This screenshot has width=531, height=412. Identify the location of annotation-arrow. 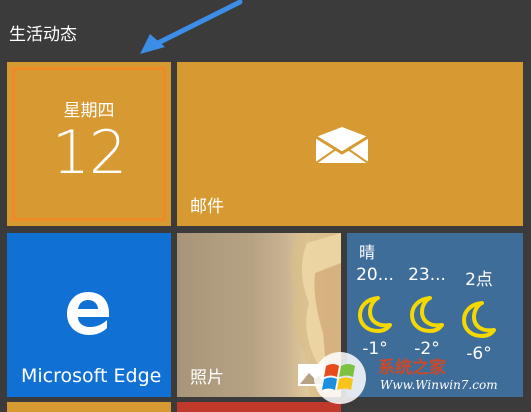
(191, 27).